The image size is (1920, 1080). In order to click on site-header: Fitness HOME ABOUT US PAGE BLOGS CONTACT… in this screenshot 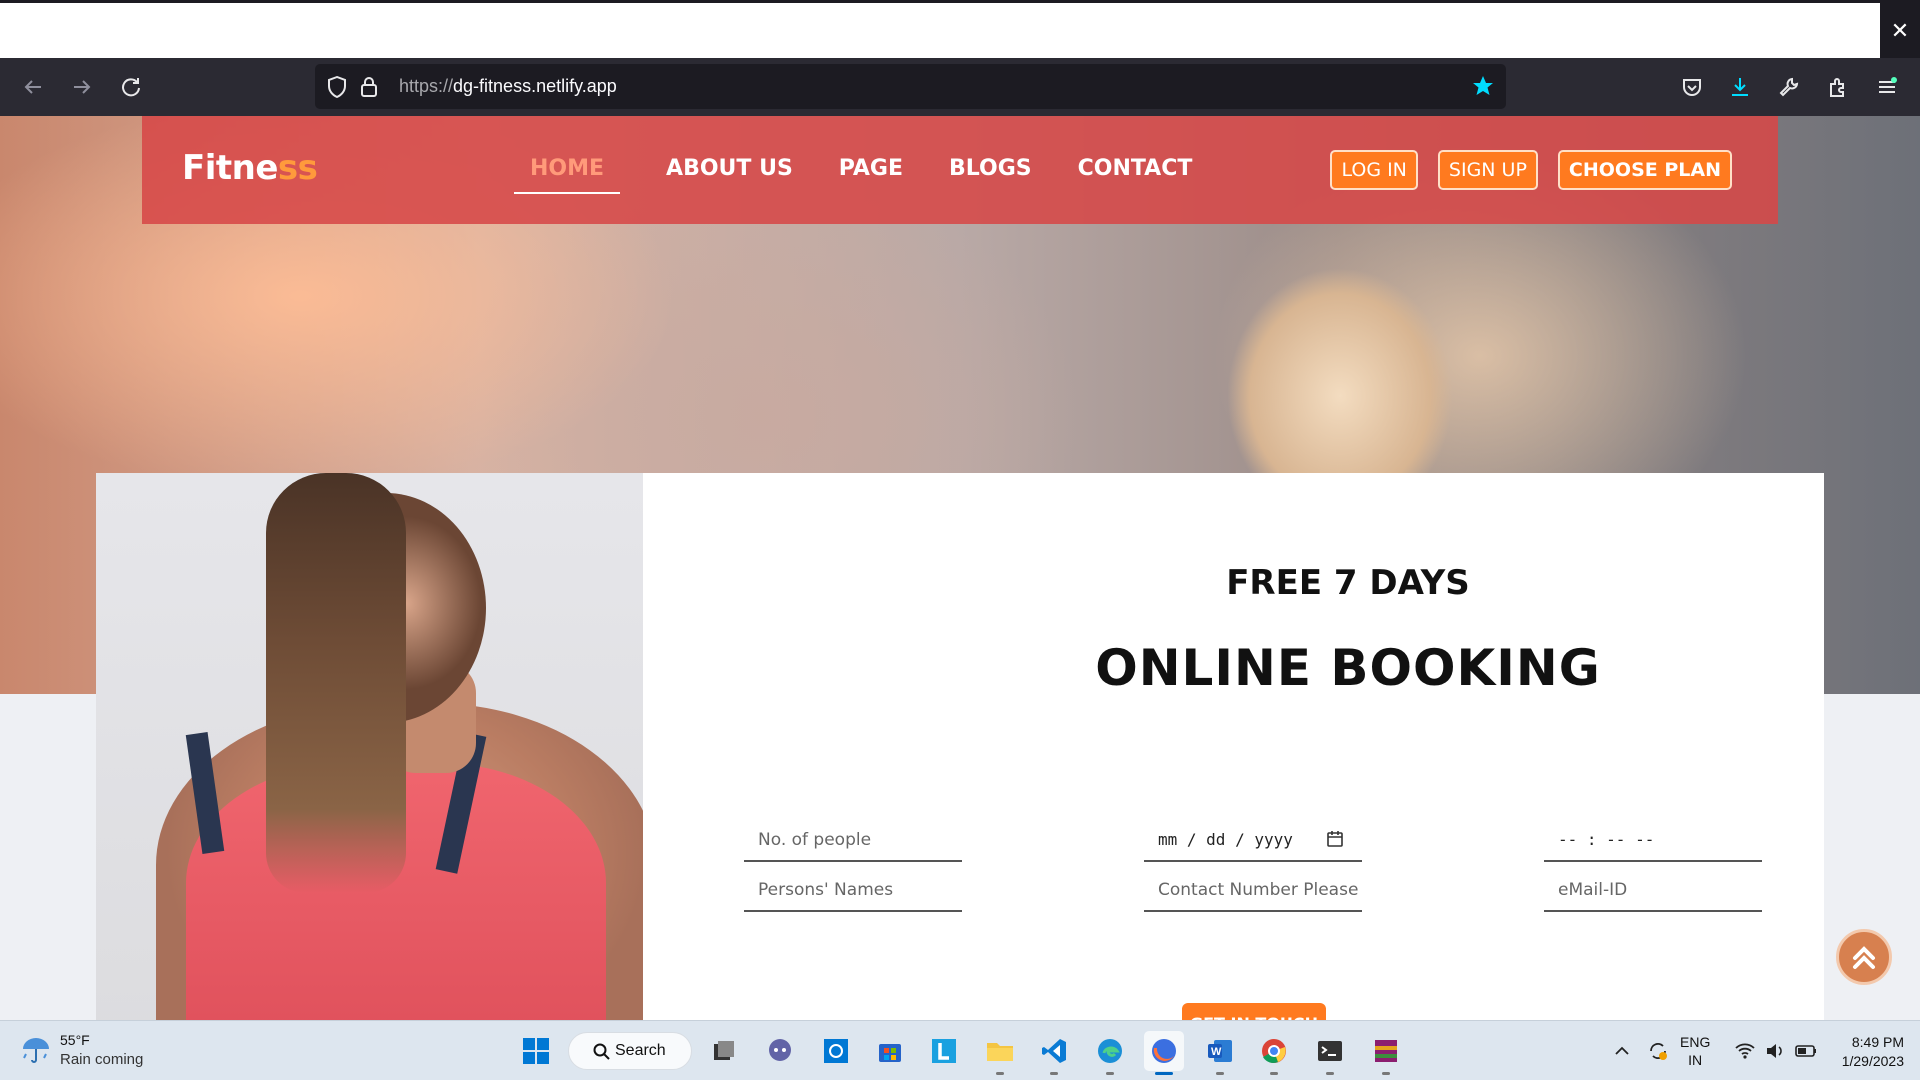, I will do `click(960, 170)`.